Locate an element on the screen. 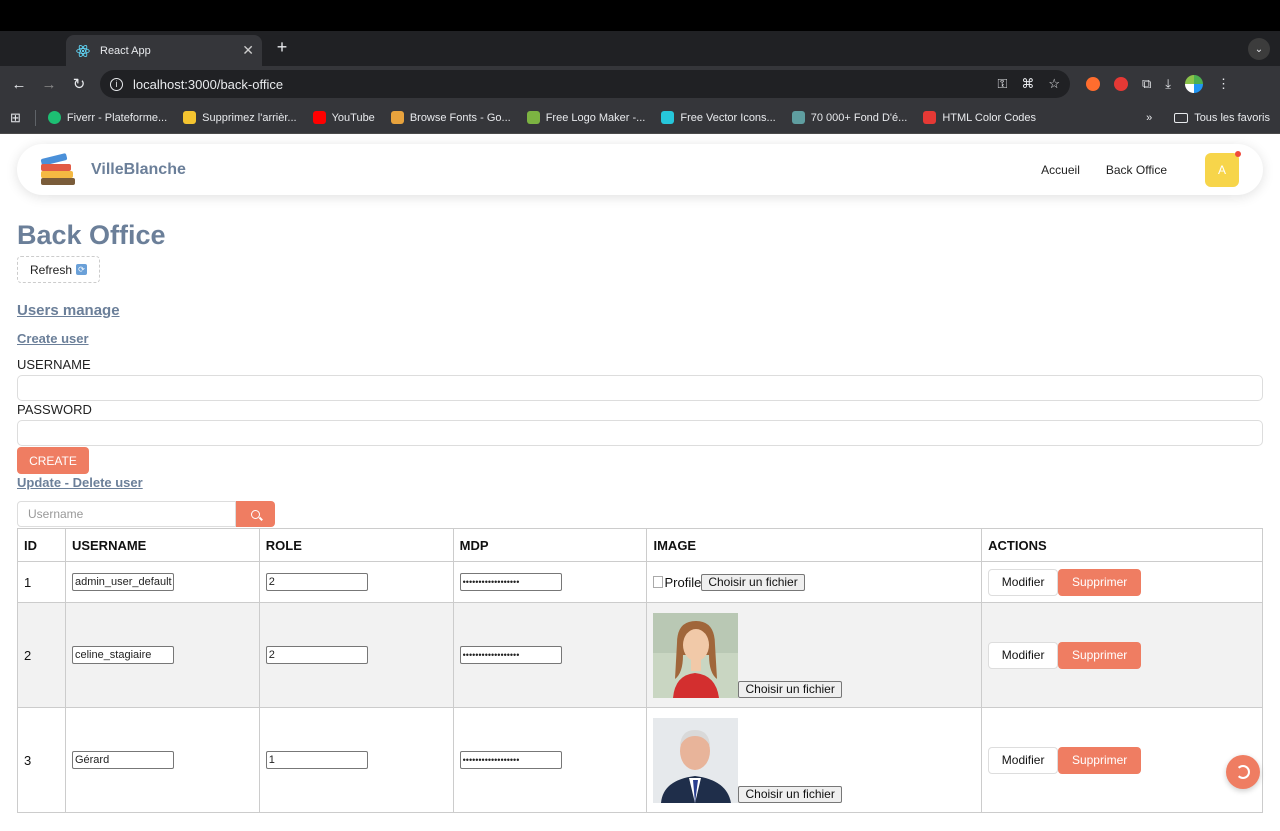 The height and width of the screenshot is (831, 1280). folder-icon is located at coordinates (1181, 117).